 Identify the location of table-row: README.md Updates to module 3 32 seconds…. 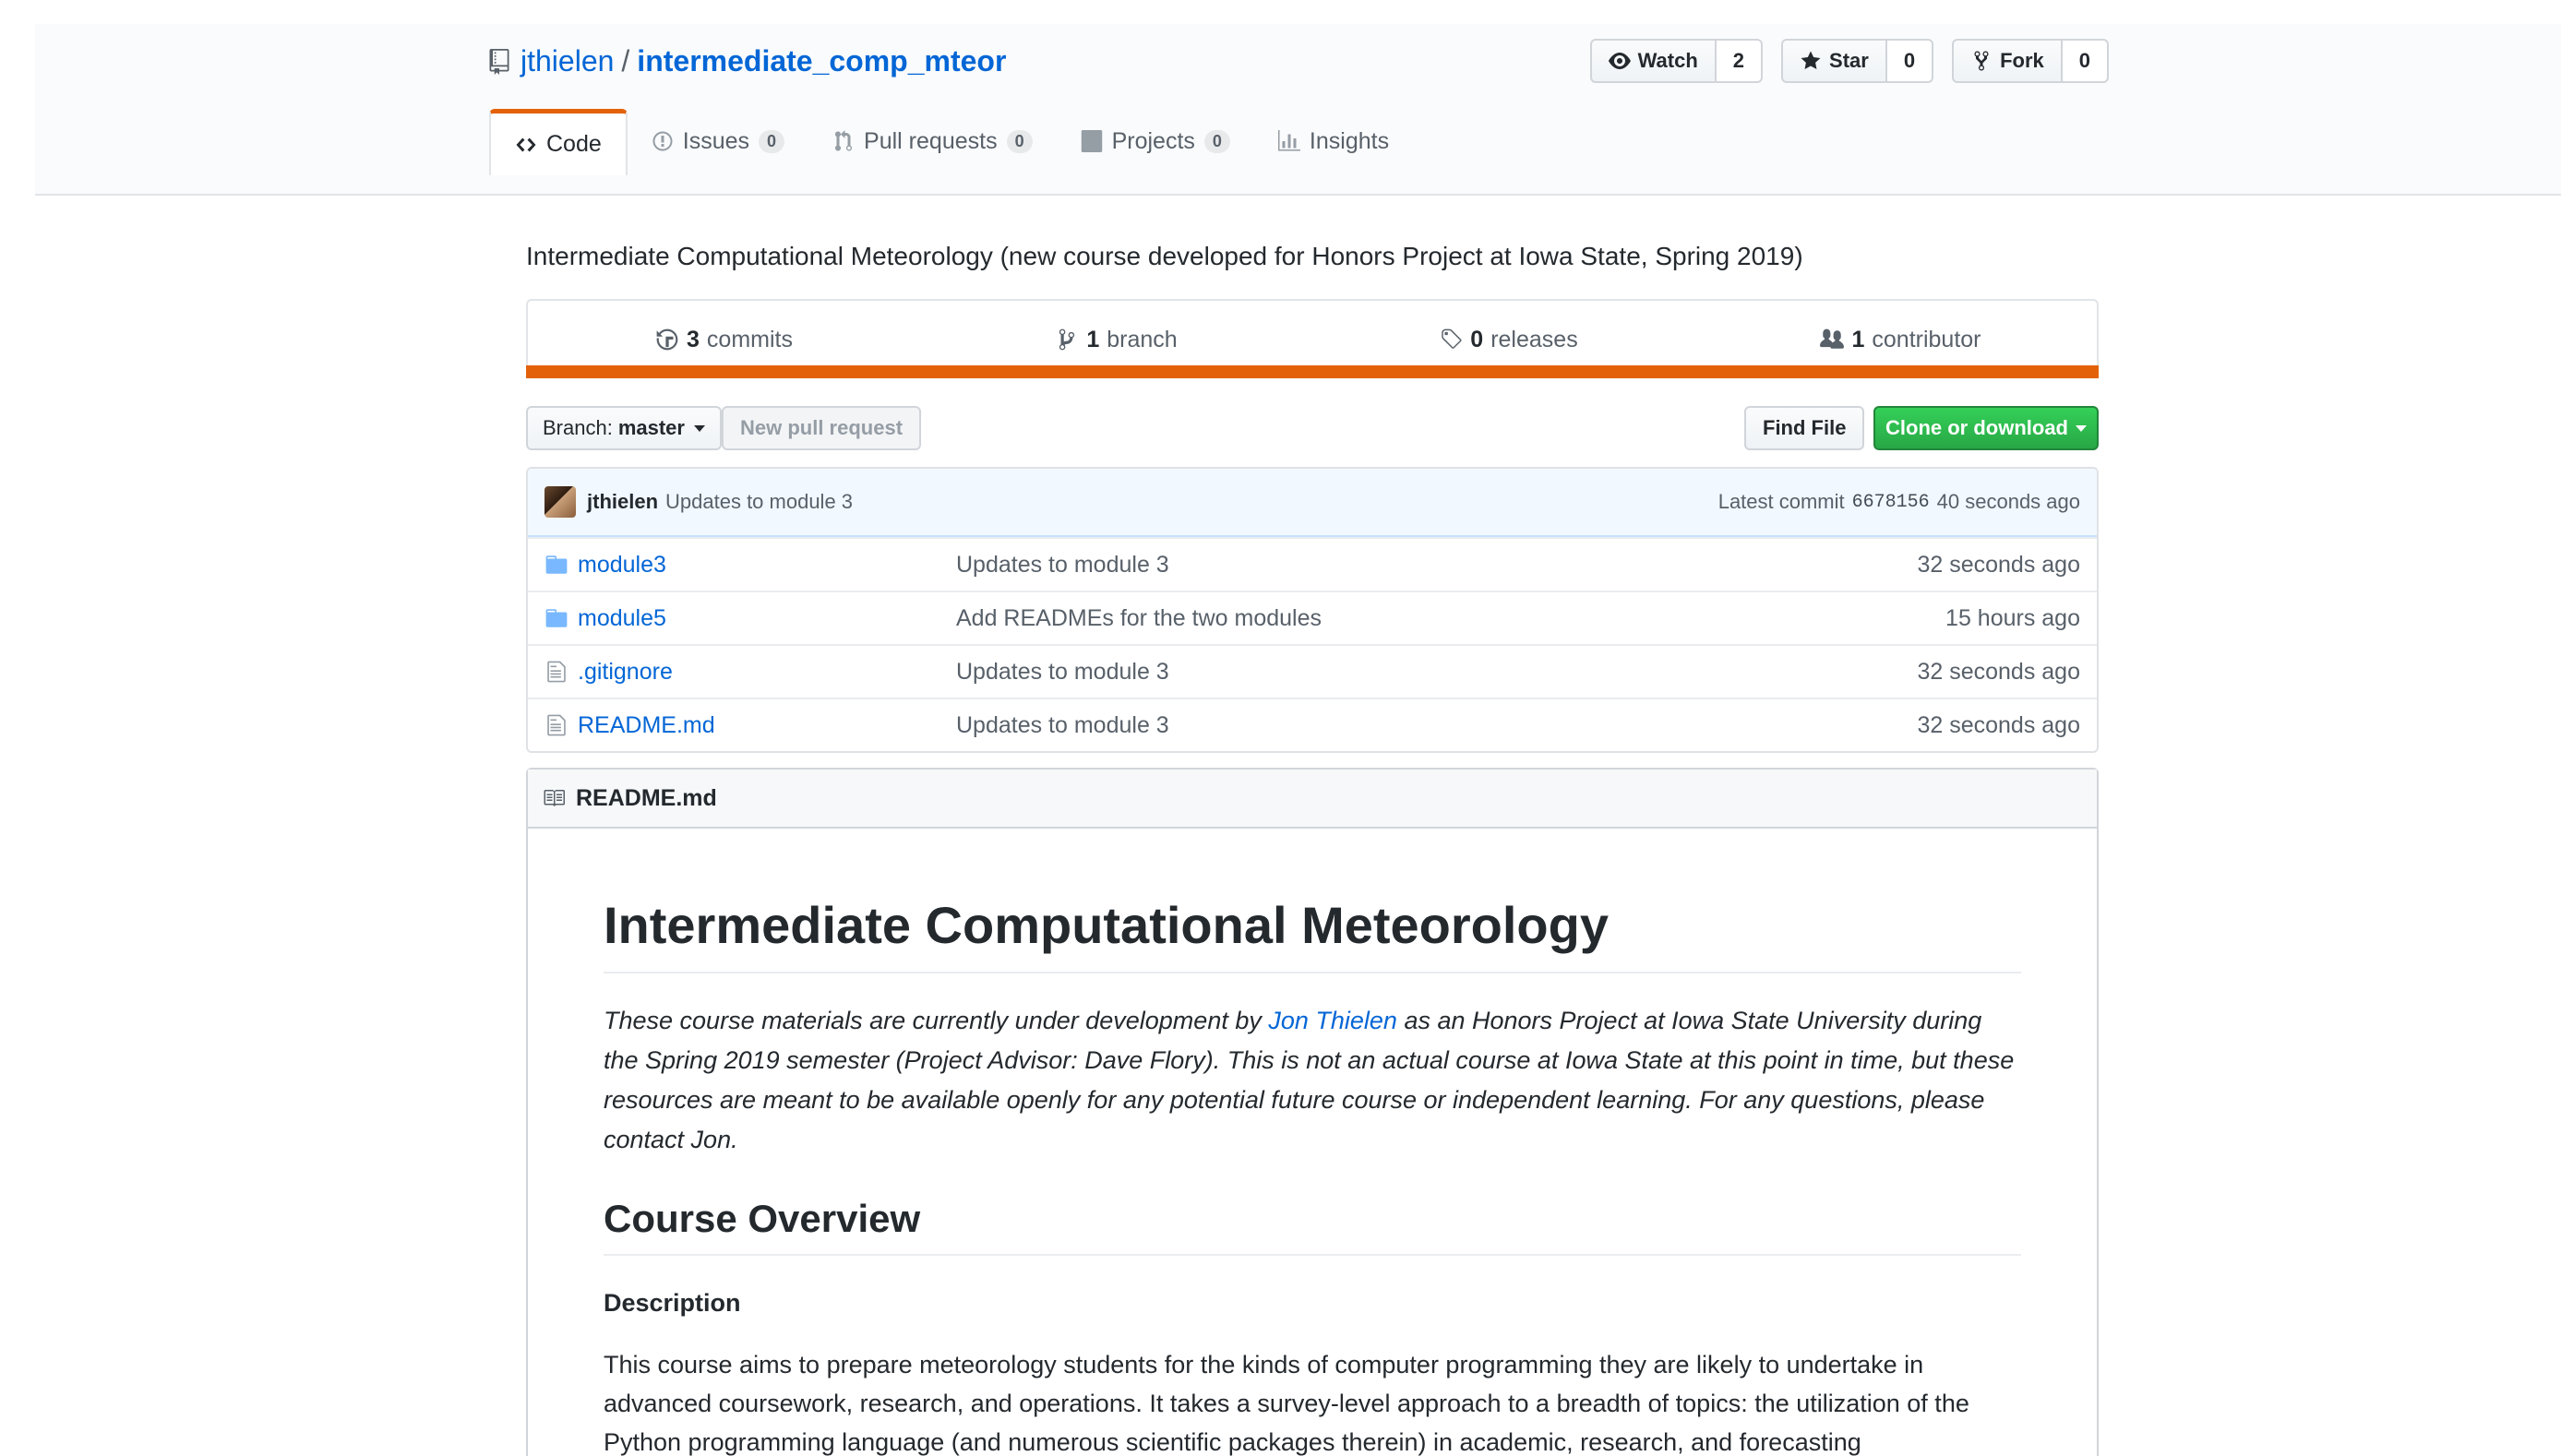
(1312, 724).